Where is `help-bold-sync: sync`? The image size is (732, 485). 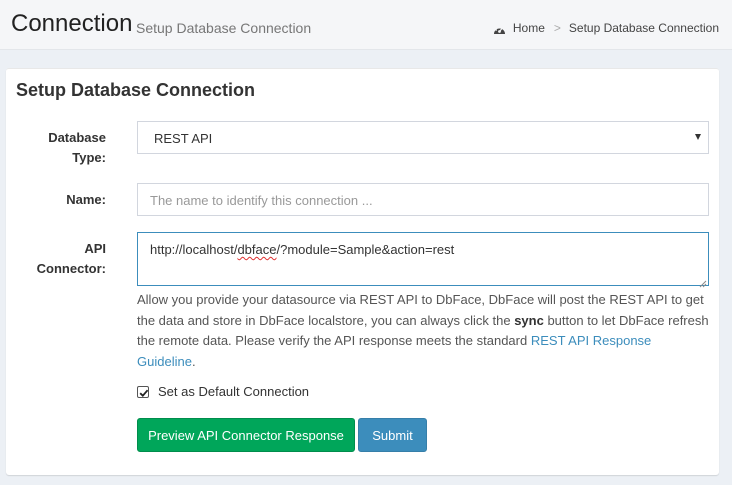 help-bold-sync: sync is located at coordinates (529, 320).